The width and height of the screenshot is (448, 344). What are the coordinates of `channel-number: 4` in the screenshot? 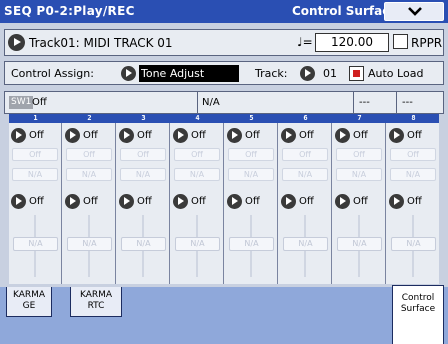 It's located at (197, 118).